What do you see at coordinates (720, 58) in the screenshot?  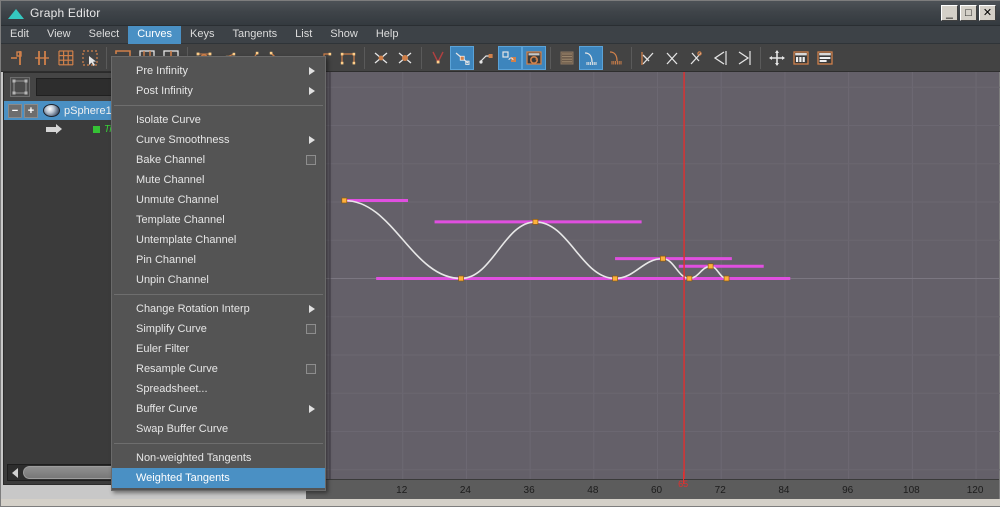 I see `open-curve-start-icon` at bounding box center [720, 58].